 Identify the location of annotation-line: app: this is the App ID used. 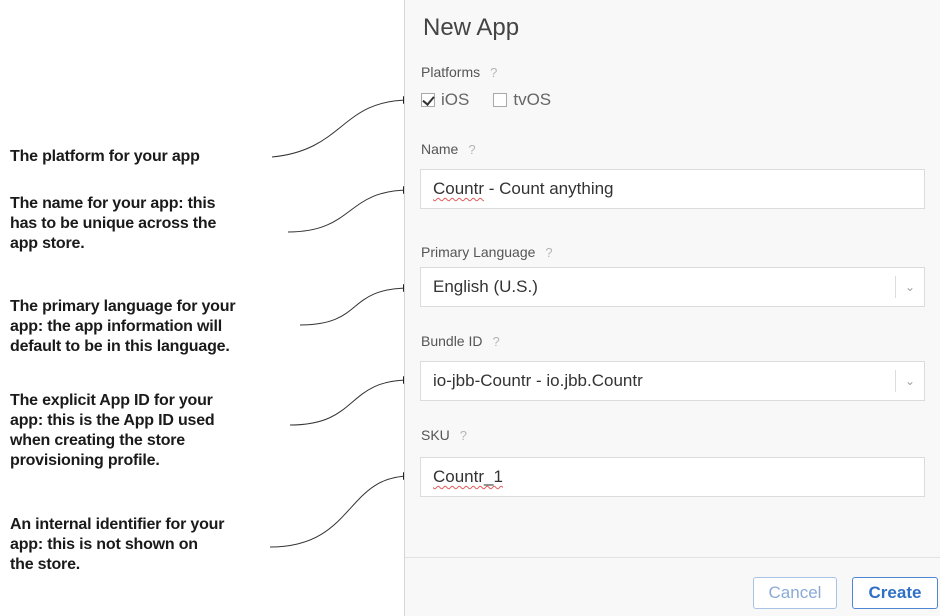
(112, 420).